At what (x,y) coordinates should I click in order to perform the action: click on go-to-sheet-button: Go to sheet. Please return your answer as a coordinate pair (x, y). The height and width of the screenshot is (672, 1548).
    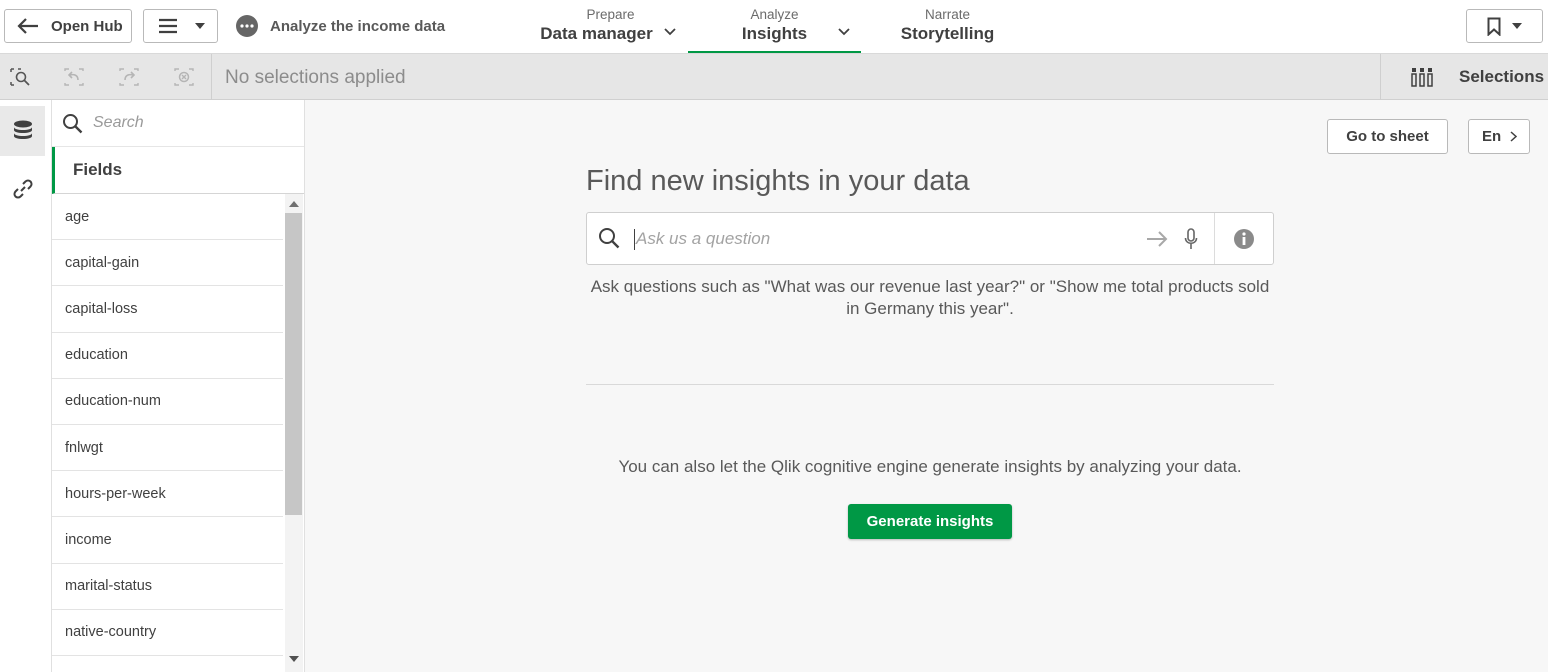
    Looking at the image, I should click on (1387, 136).